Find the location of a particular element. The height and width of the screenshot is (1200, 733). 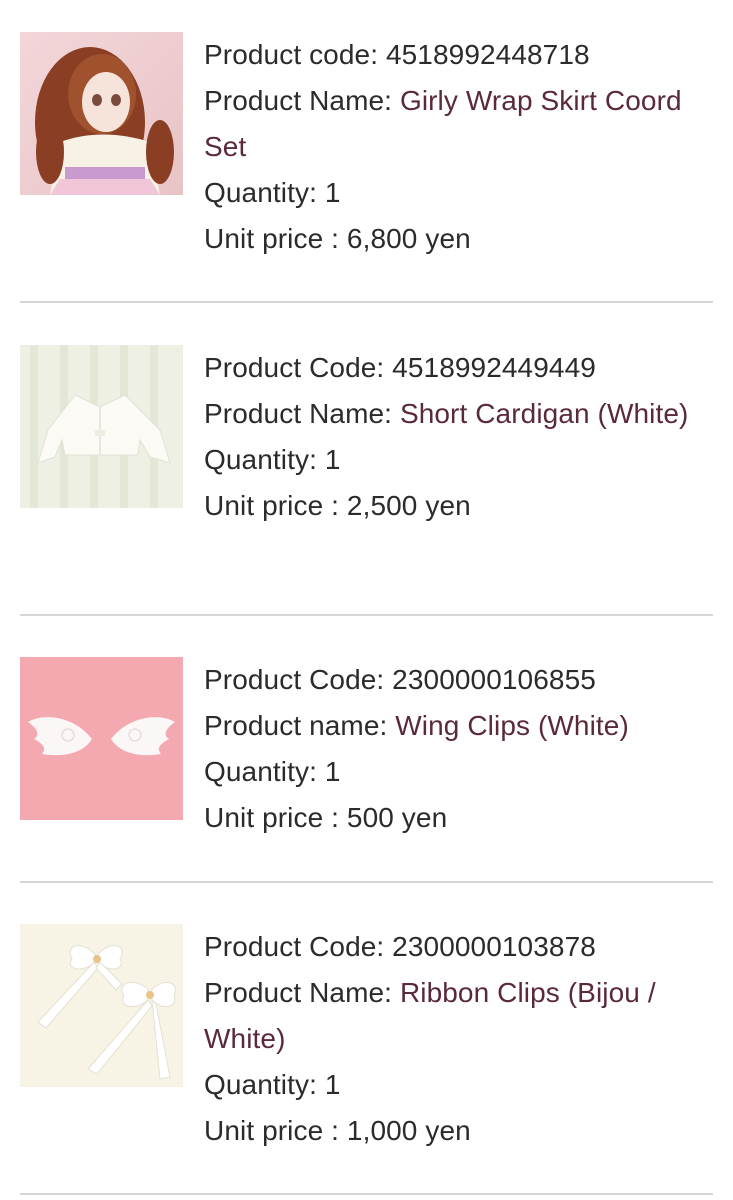

product-code-value: 2300000106855 is located at coordinates (494, 679).